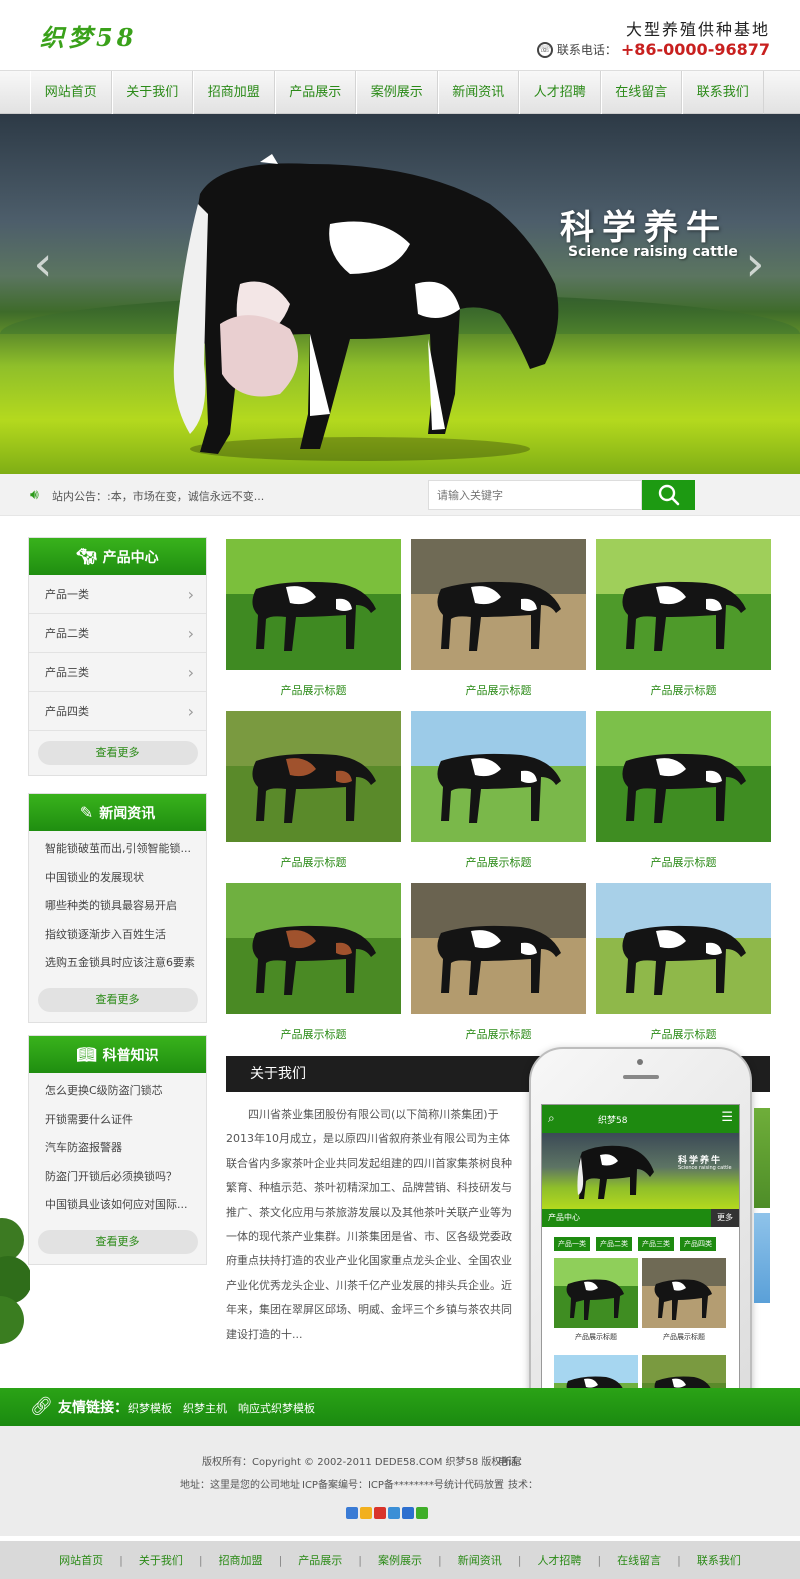 The width and height of the screenshot is (800, 1579). What do you see at coordinates (559, 1560) in the screenshot?
I see `footer-nav-item: 人才招聘` at bounding box center [559, 1560].